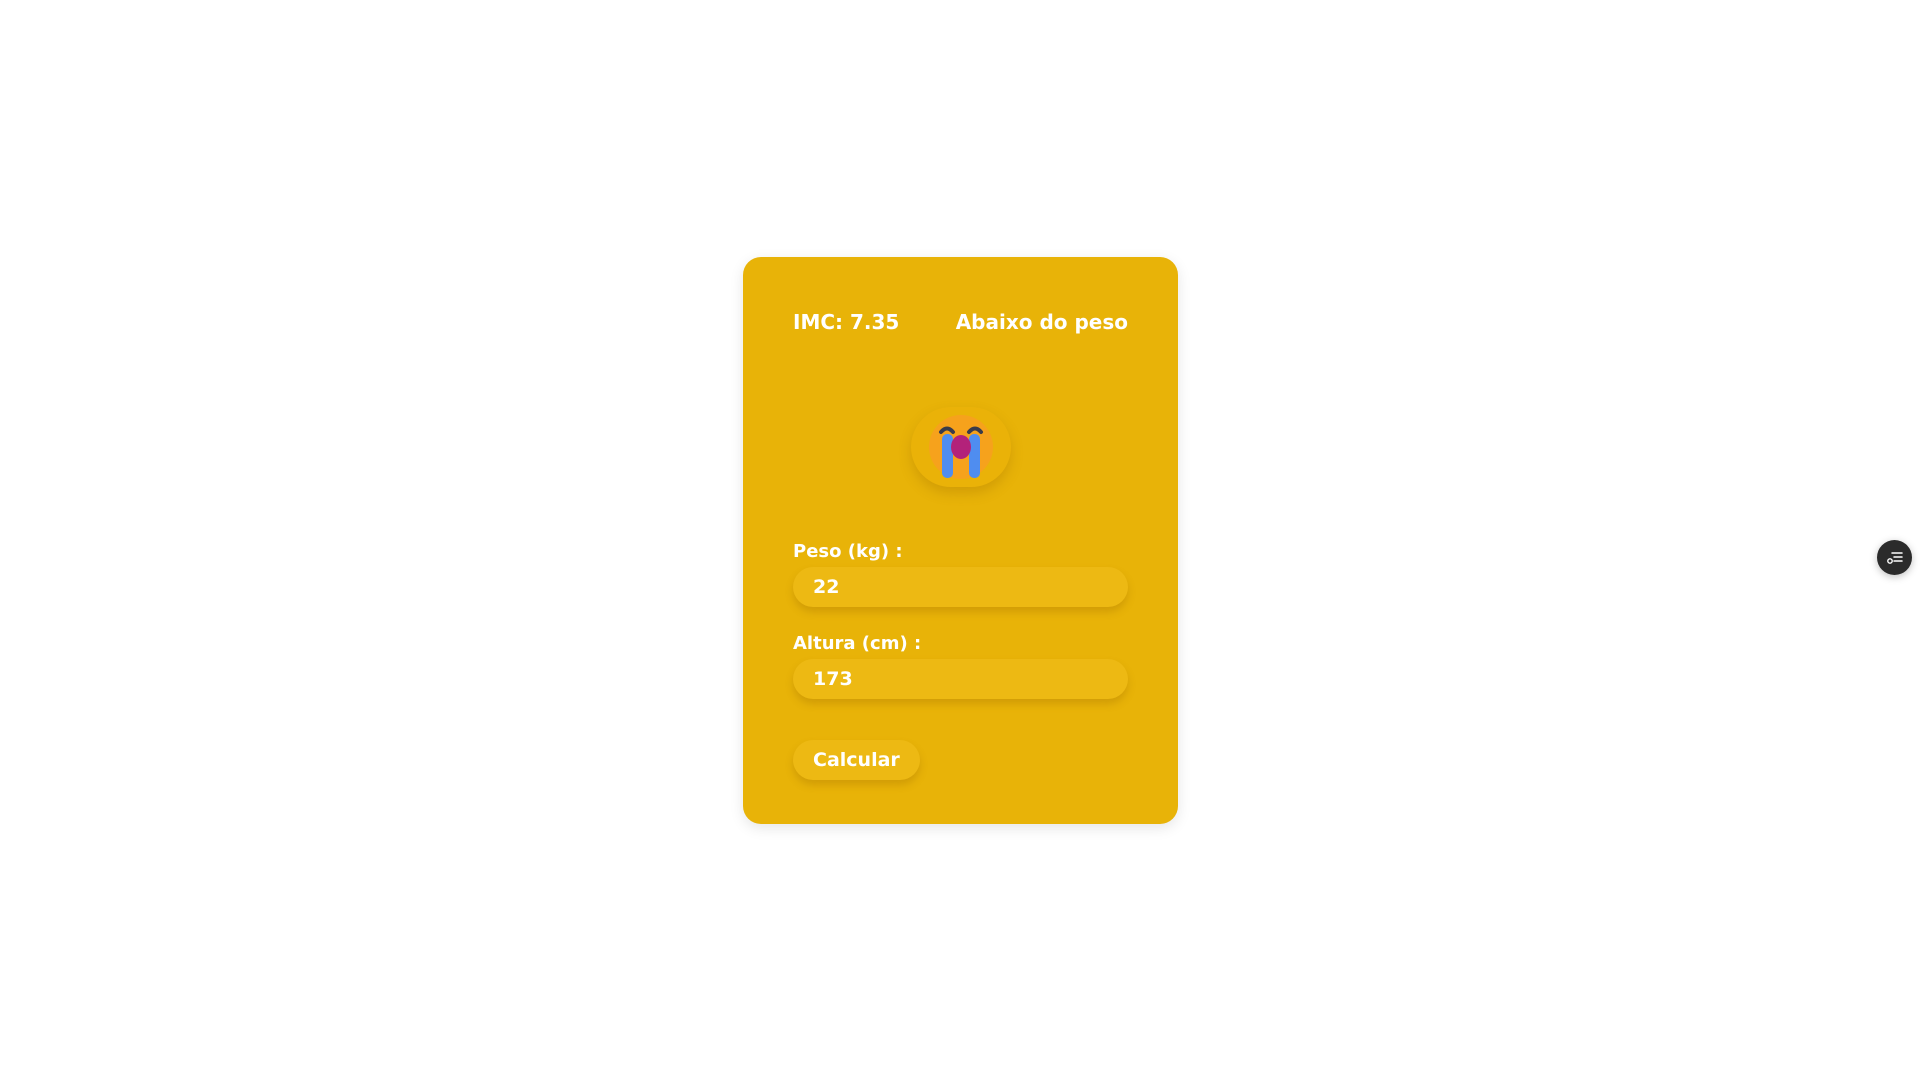 The image size is (1920, 1080). What do you see at coordinates (1041, 322) in the screenshot?
I see `weight-category: Abaixo do peso` at bounding box center [1041, 322].